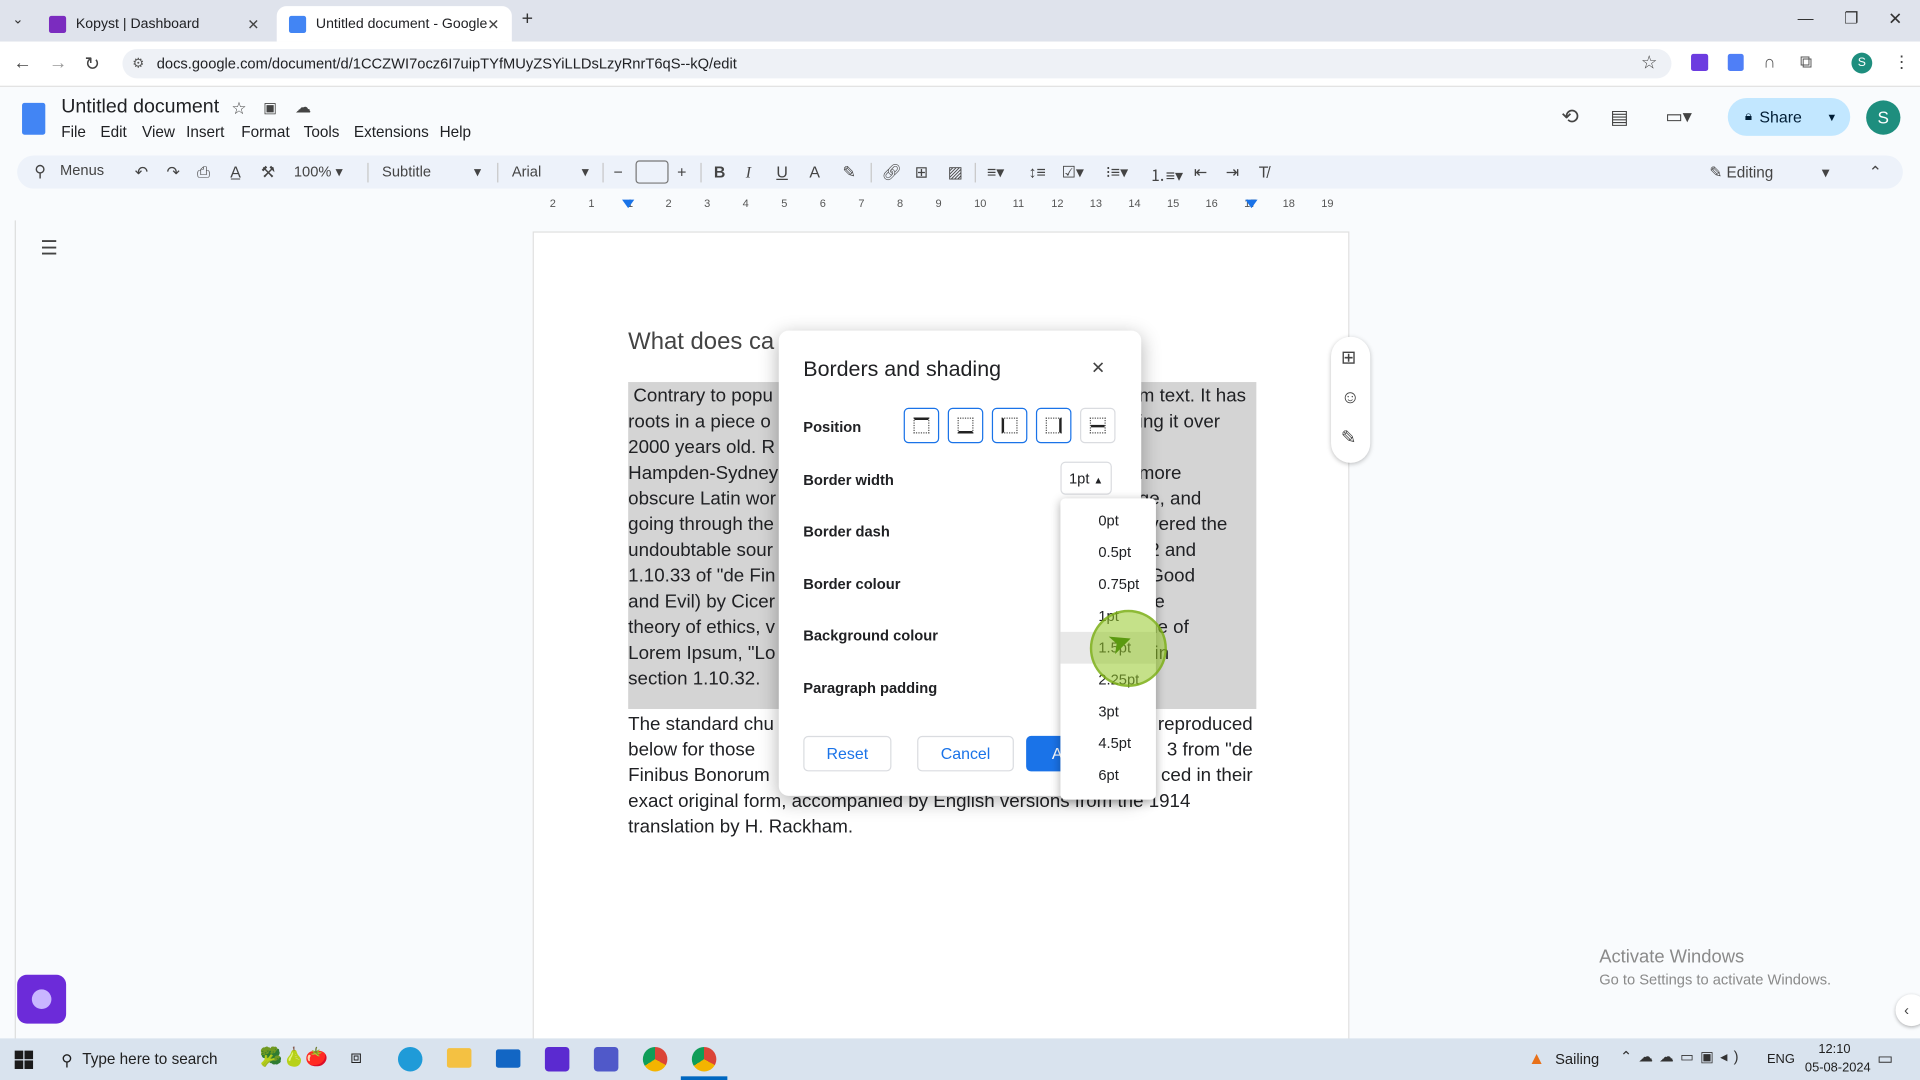 The image size is (1920, 1080). Describe the element at coordinates (356, 1057) in the screenshot. I see `task-view-icon: ⧈` at that location.